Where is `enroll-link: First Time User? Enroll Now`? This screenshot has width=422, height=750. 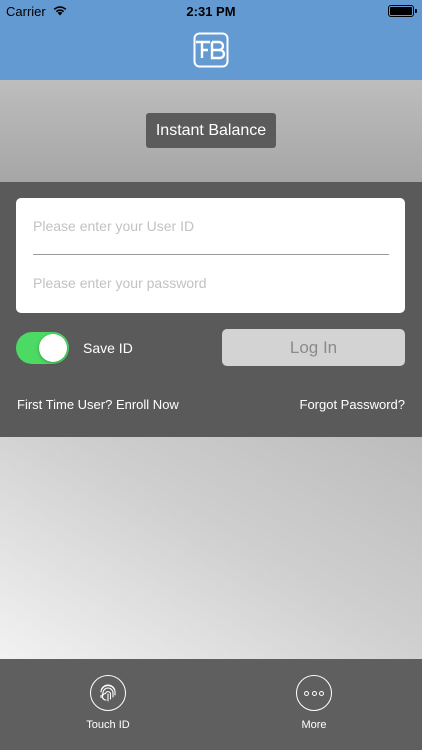
enroll-link: First Time User? Enroll Now is located at coordinates (98, 404).